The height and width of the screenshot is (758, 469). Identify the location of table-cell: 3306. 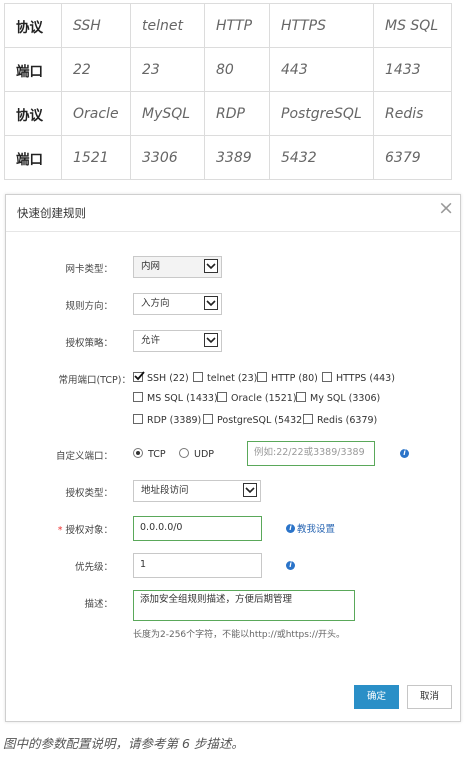
(167, 157).